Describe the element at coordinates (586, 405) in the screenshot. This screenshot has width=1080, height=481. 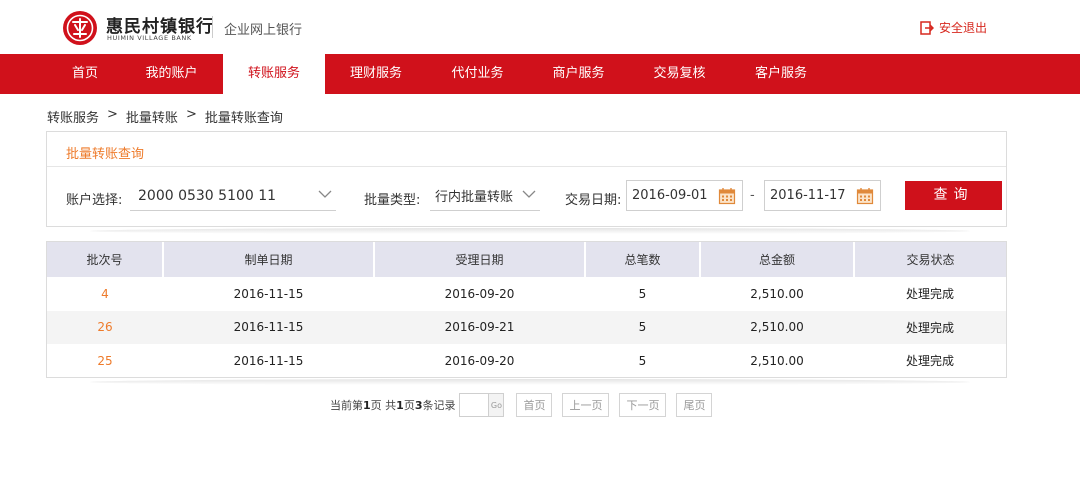
I see `prev-page-button: 上一页` at that location.